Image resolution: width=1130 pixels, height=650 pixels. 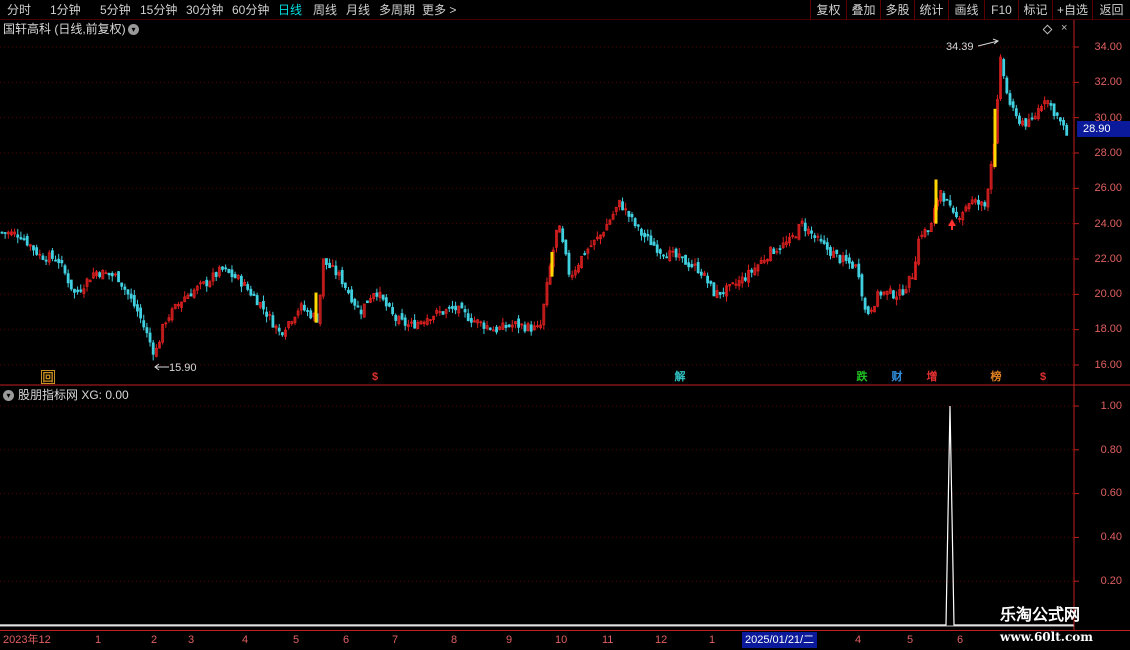 What do you see at coordinates (154, 640) in the screenshot?
I see `date-tick: 2` at bounding box center [154, 640].